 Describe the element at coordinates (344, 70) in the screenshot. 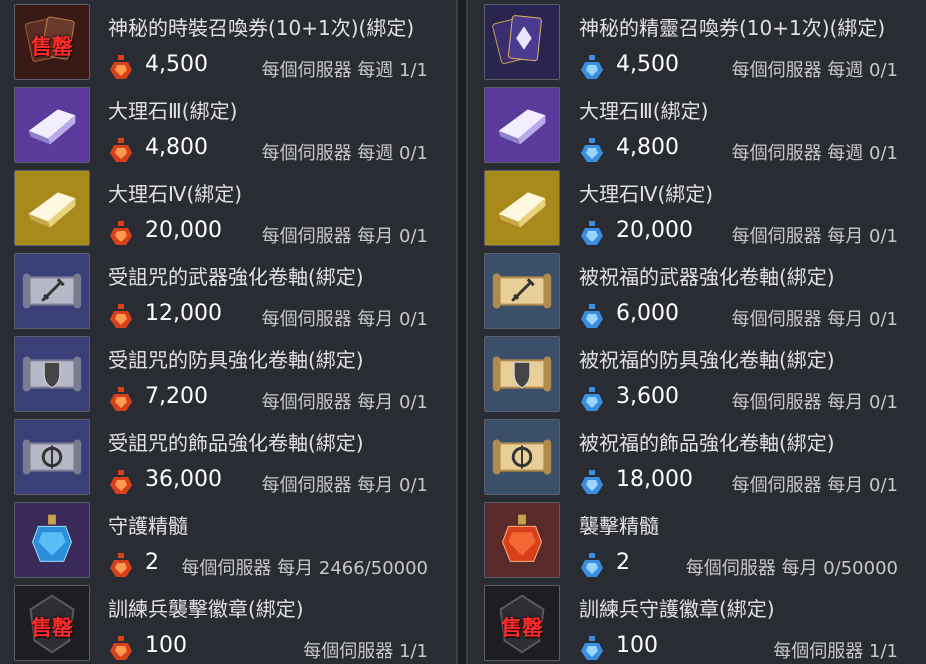

I see `purchase-limit: 每個伺服器 每週 1/1` at that location.